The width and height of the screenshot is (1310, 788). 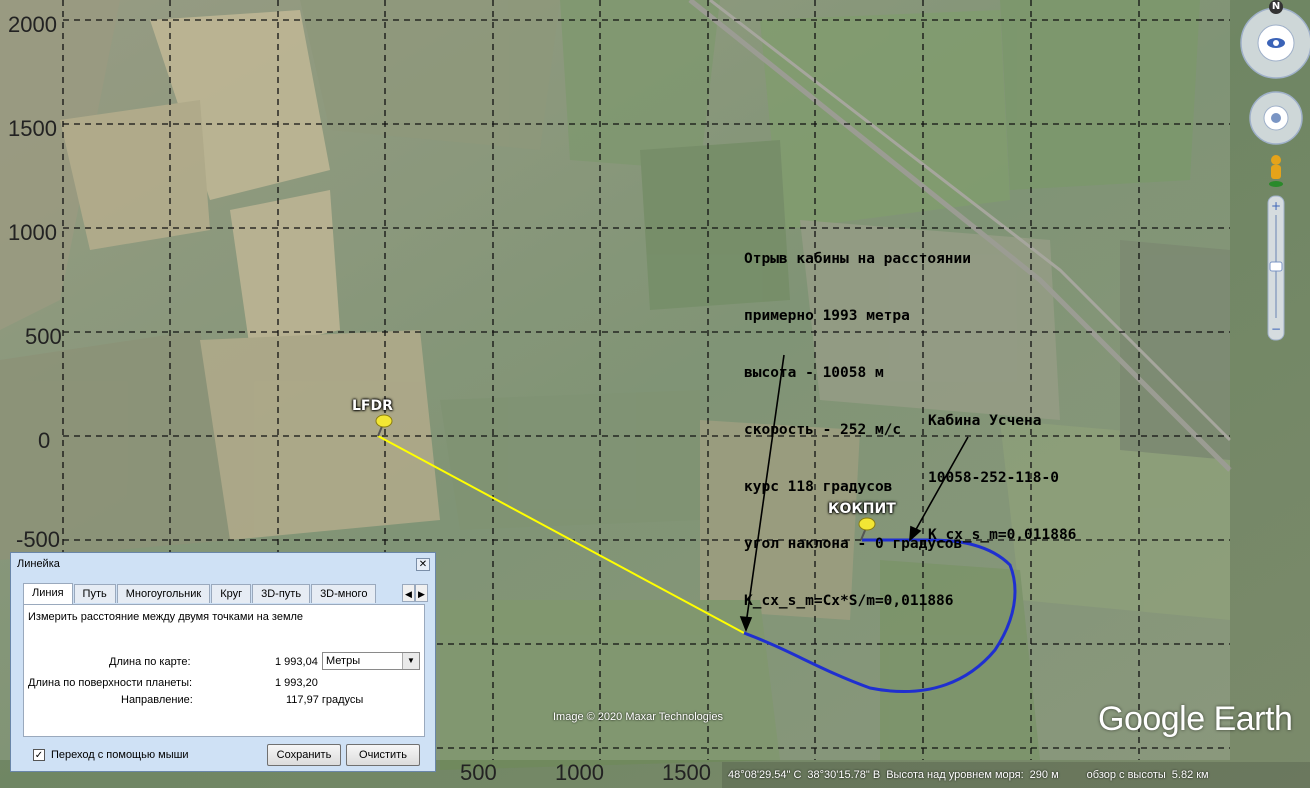 What do you see at coordinates (38, 564) in the screenshot?
I see `dialog-title: Линейка` at bounding box center [38, 564].